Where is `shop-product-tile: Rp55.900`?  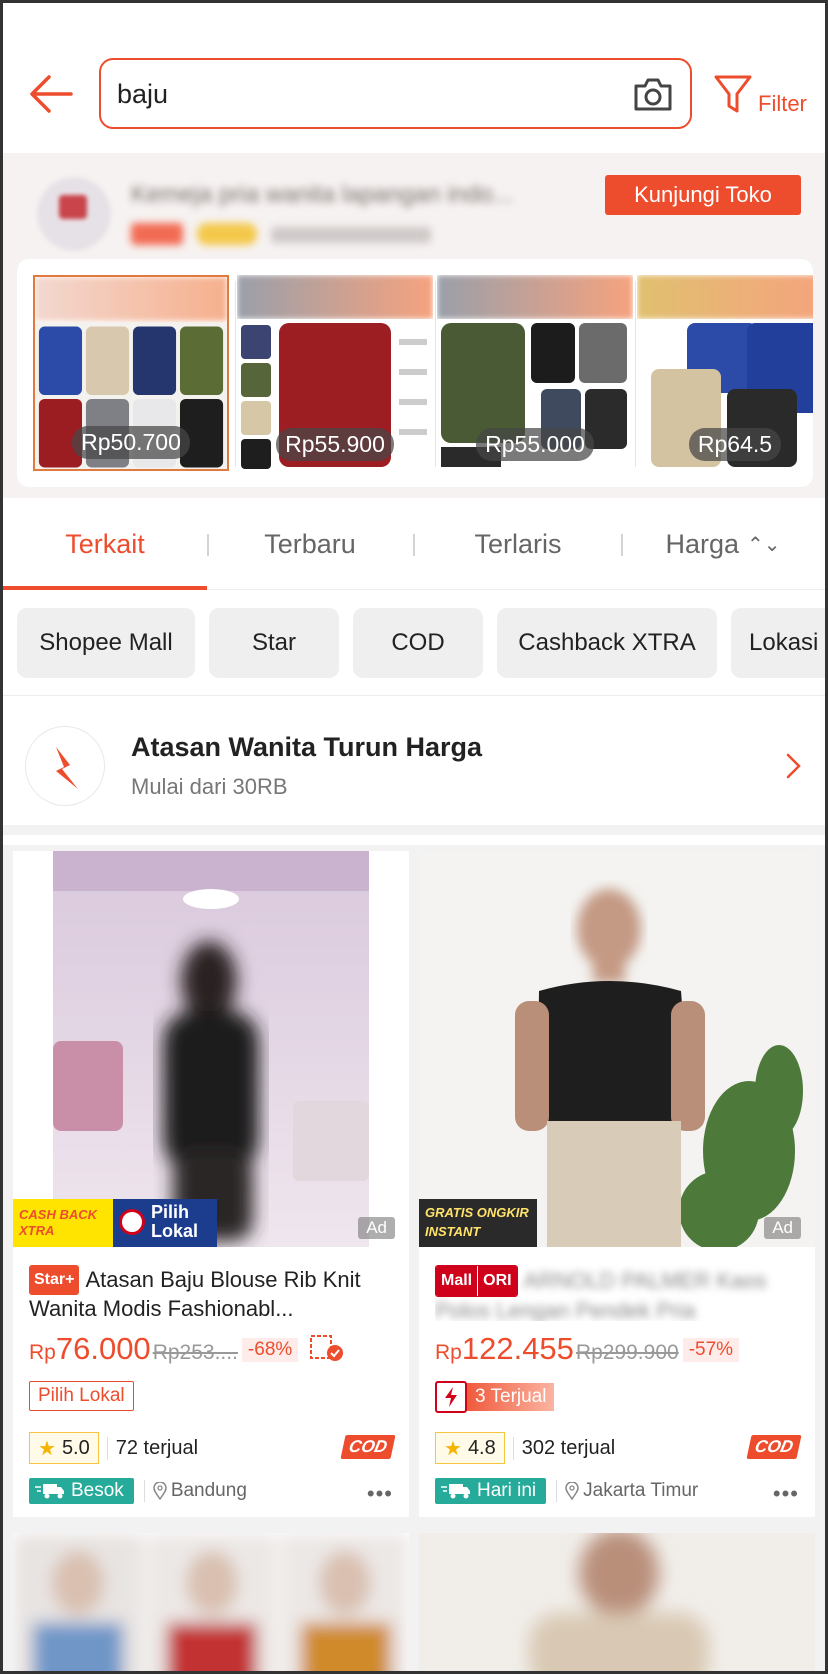 shop-product-tile: Rp55.900 is located at coordinates (335, 373).